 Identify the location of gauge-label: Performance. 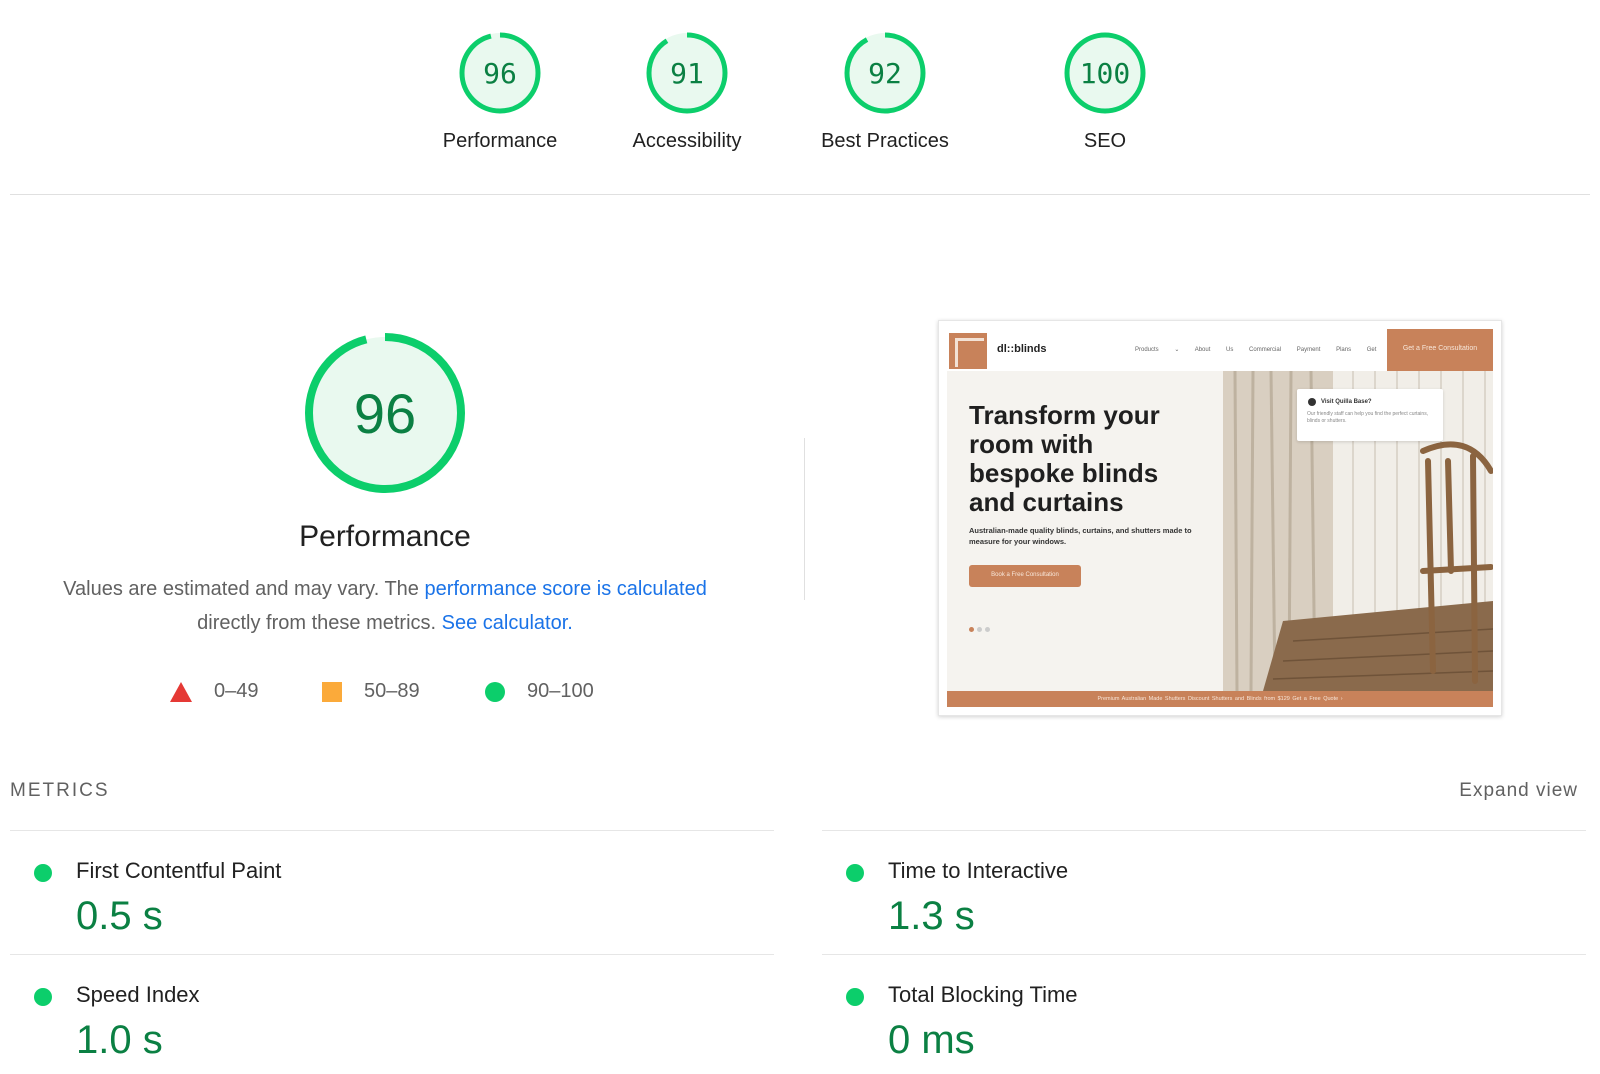
(500, 141).